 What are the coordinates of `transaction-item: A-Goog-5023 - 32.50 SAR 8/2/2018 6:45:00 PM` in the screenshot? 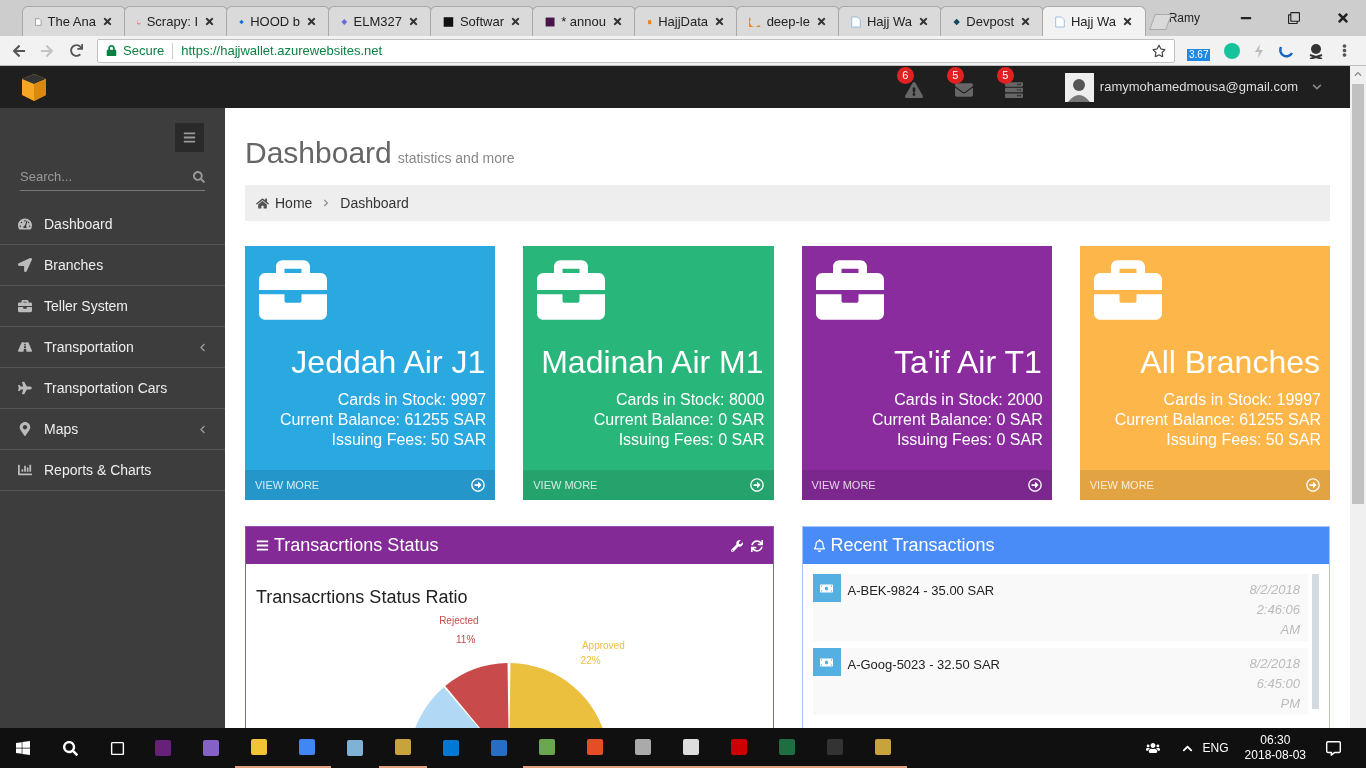 It's located at (1060, 681).